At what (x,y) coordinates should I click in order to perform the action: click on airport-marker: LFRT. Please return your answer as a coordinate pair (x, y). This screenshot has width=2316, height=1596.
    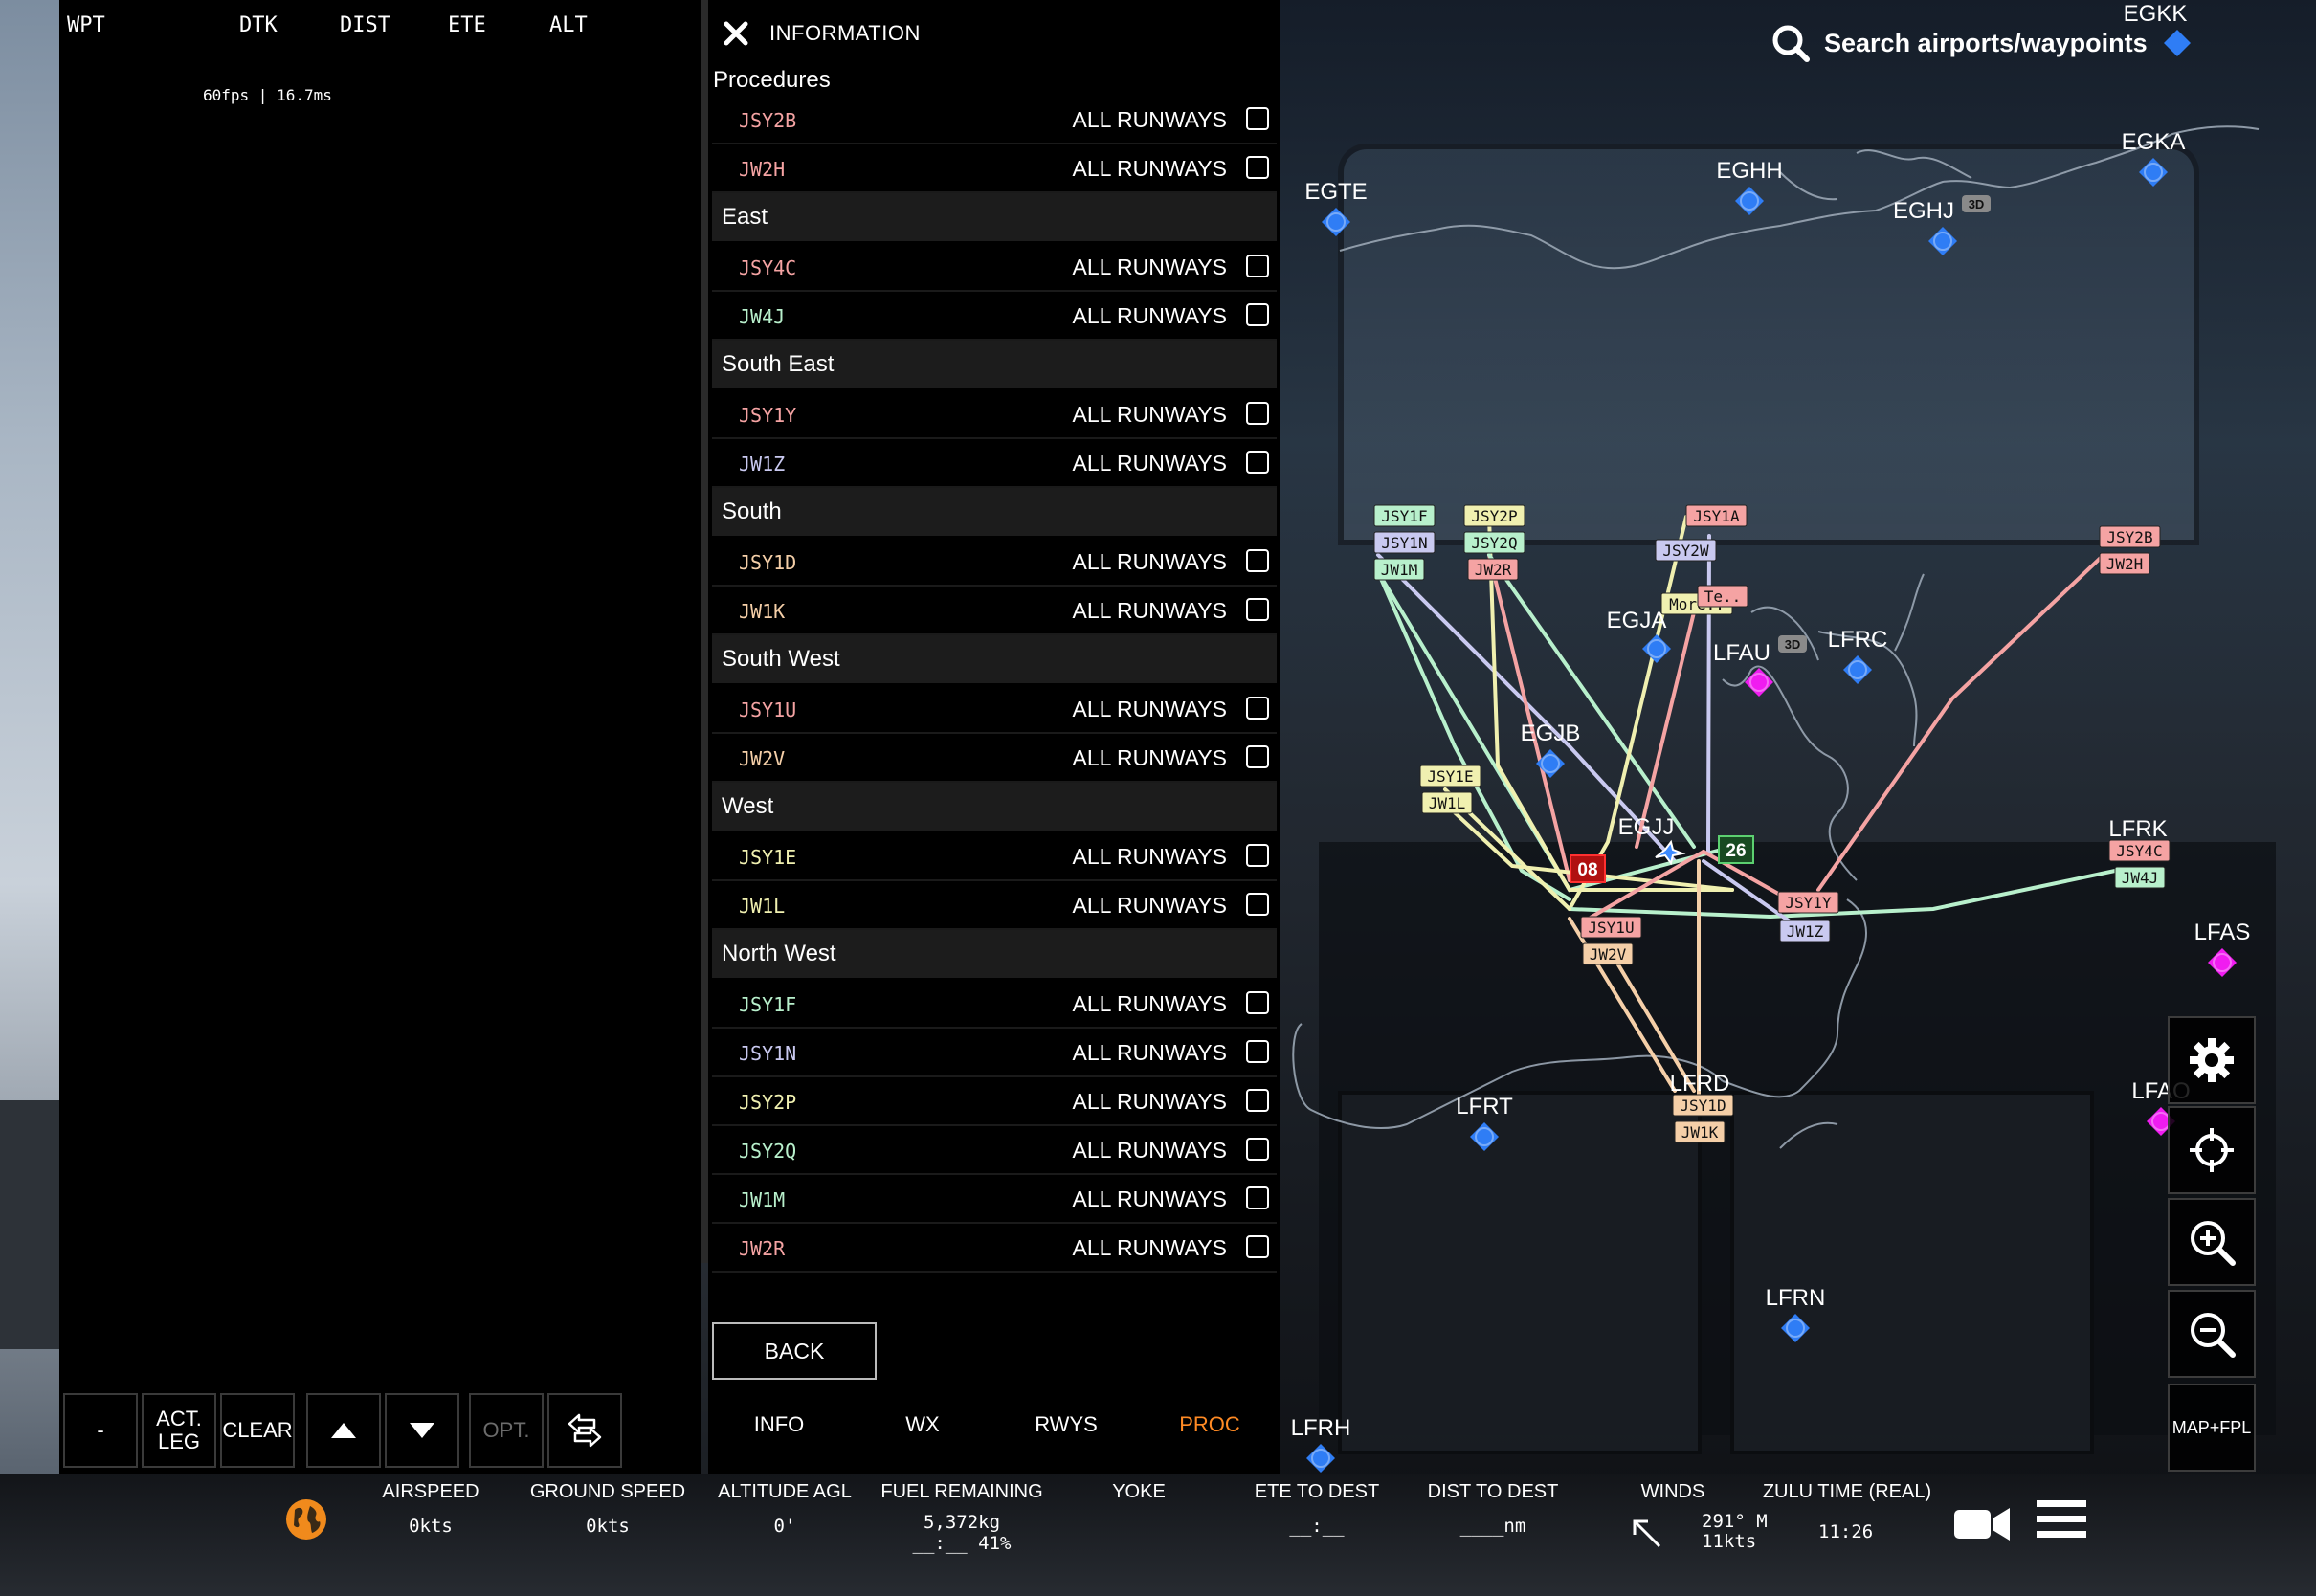
    Looking at the image, I should click on (1484, 1122).